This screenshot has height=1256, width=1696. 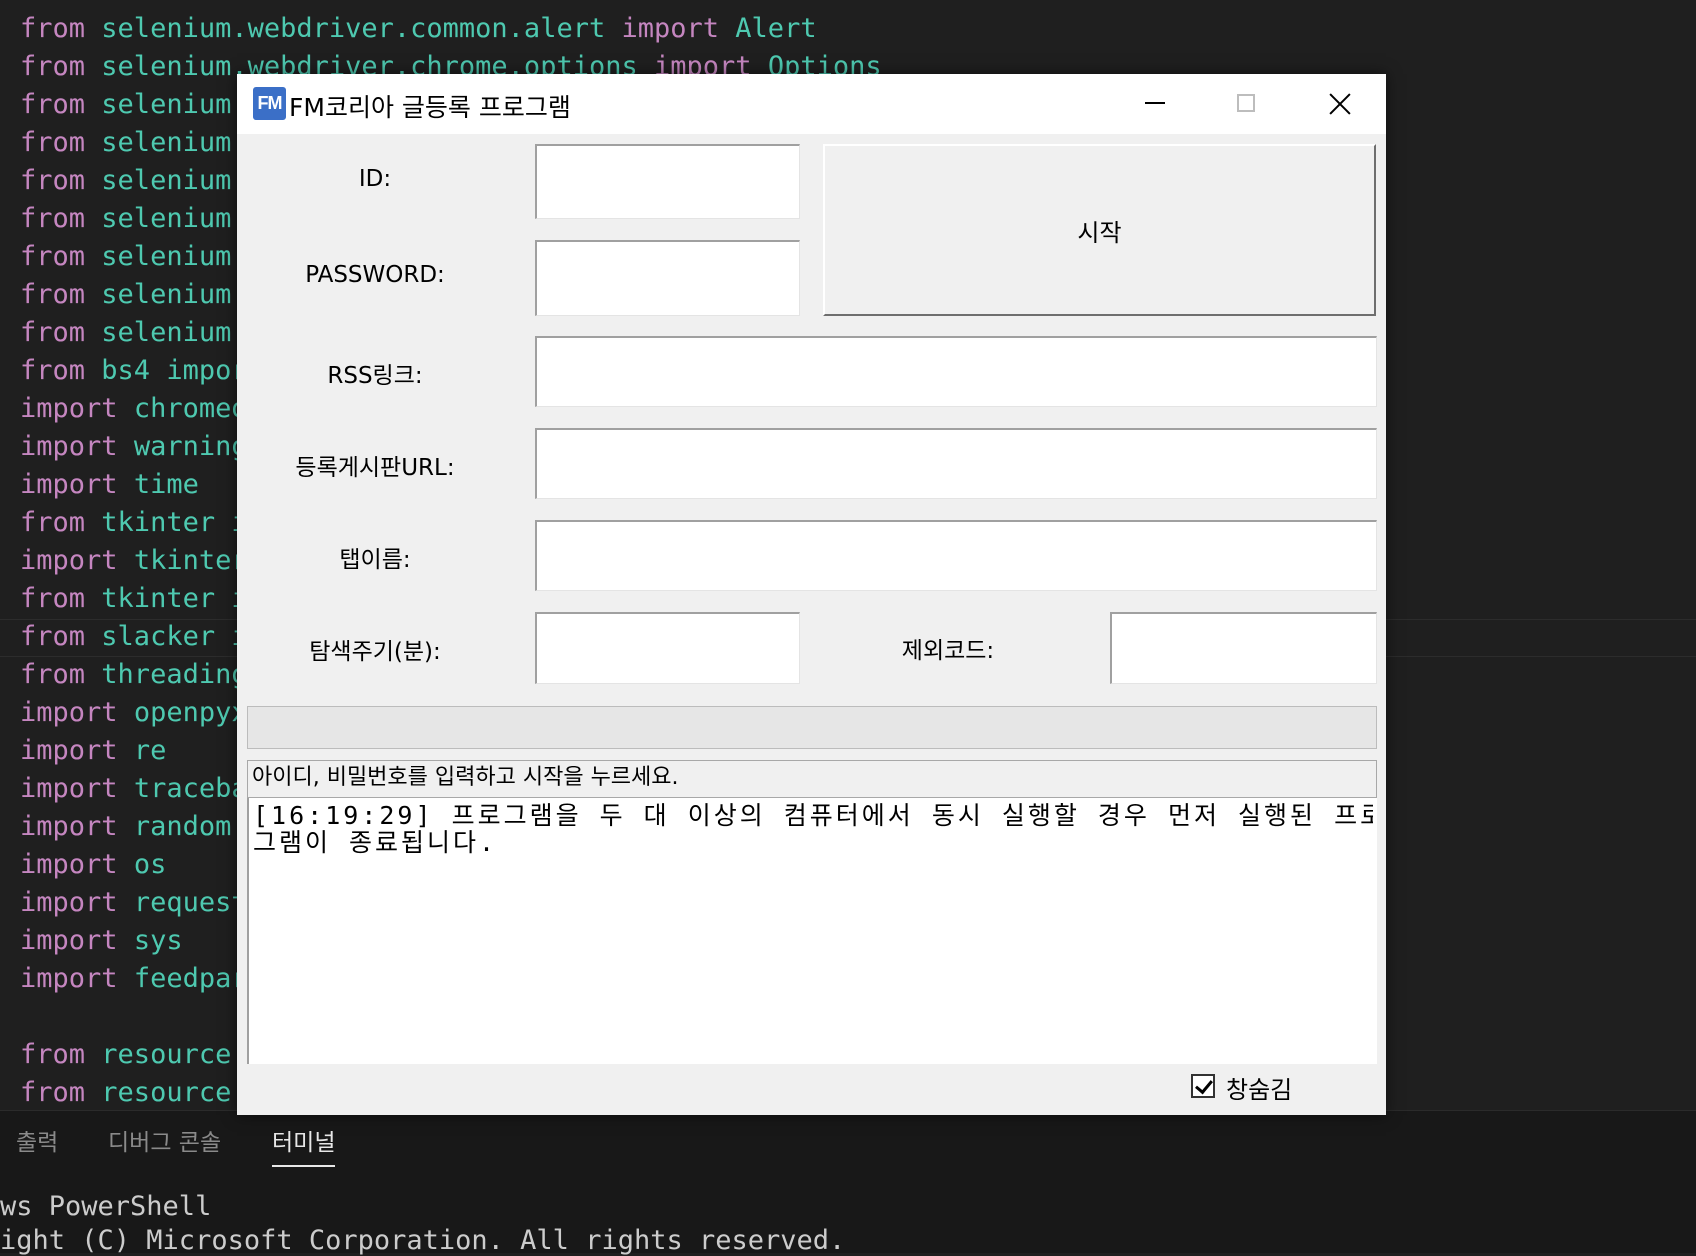 I want to click on checkmark-icon, so click(x=1204, y=1085).